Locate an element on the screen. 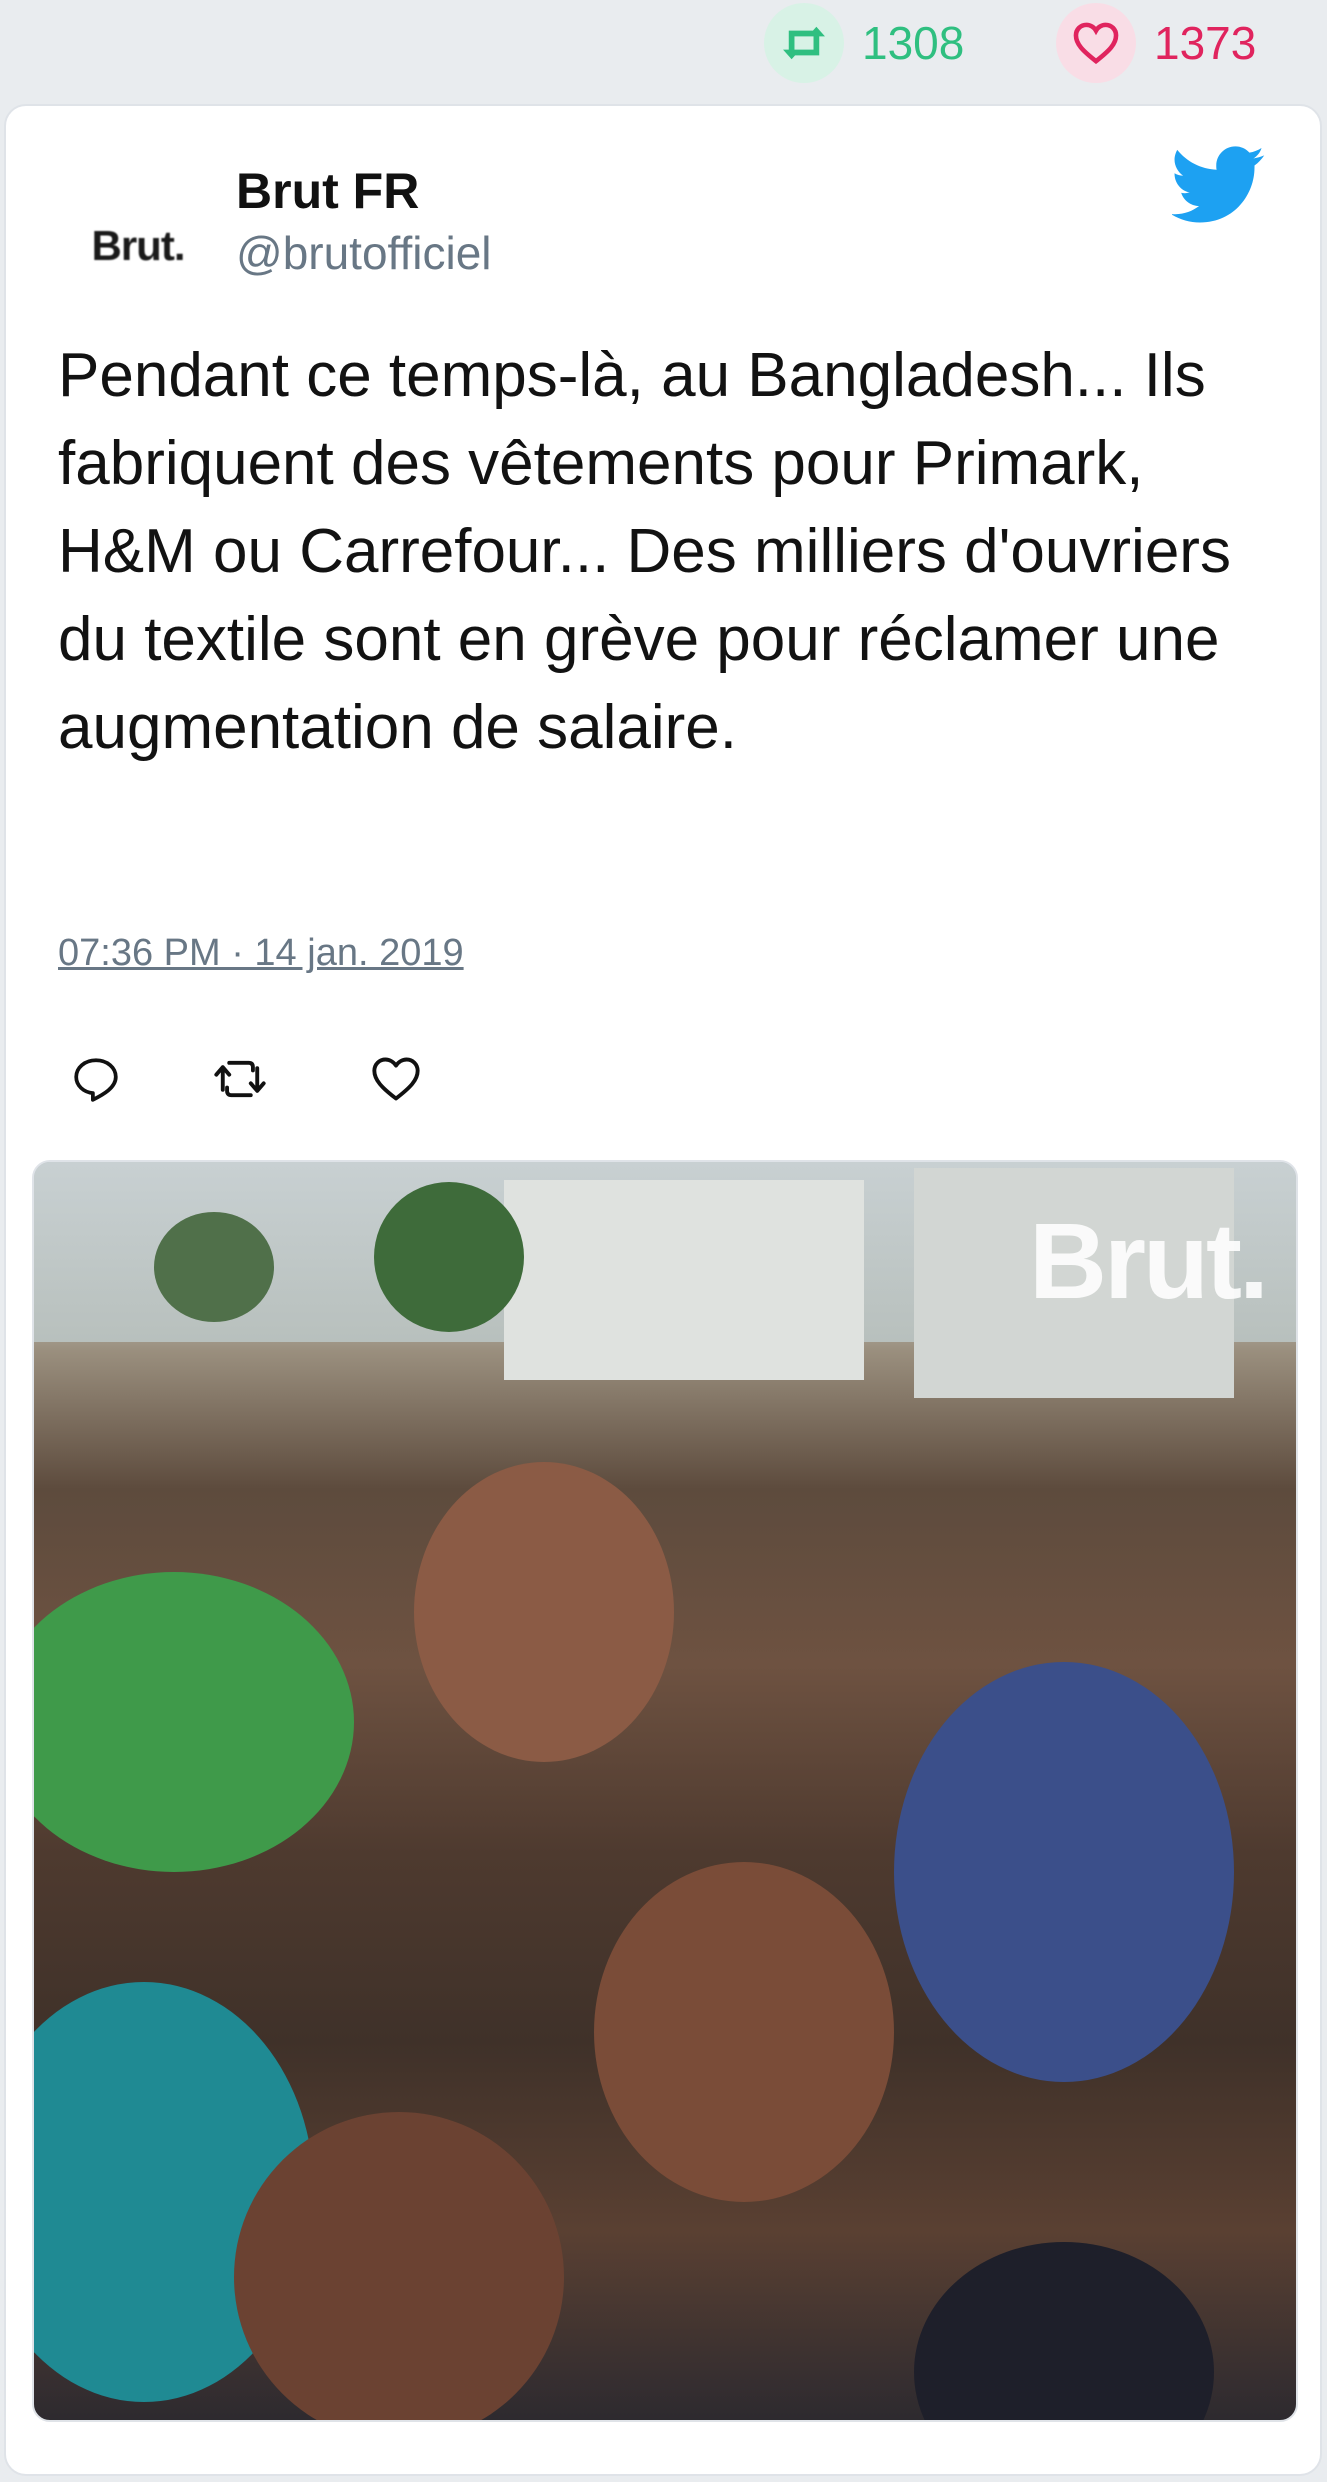 The height and width of the screenshot is (2482, 1327). like-count-value: 1373 is located at coordinates (1205, 43).